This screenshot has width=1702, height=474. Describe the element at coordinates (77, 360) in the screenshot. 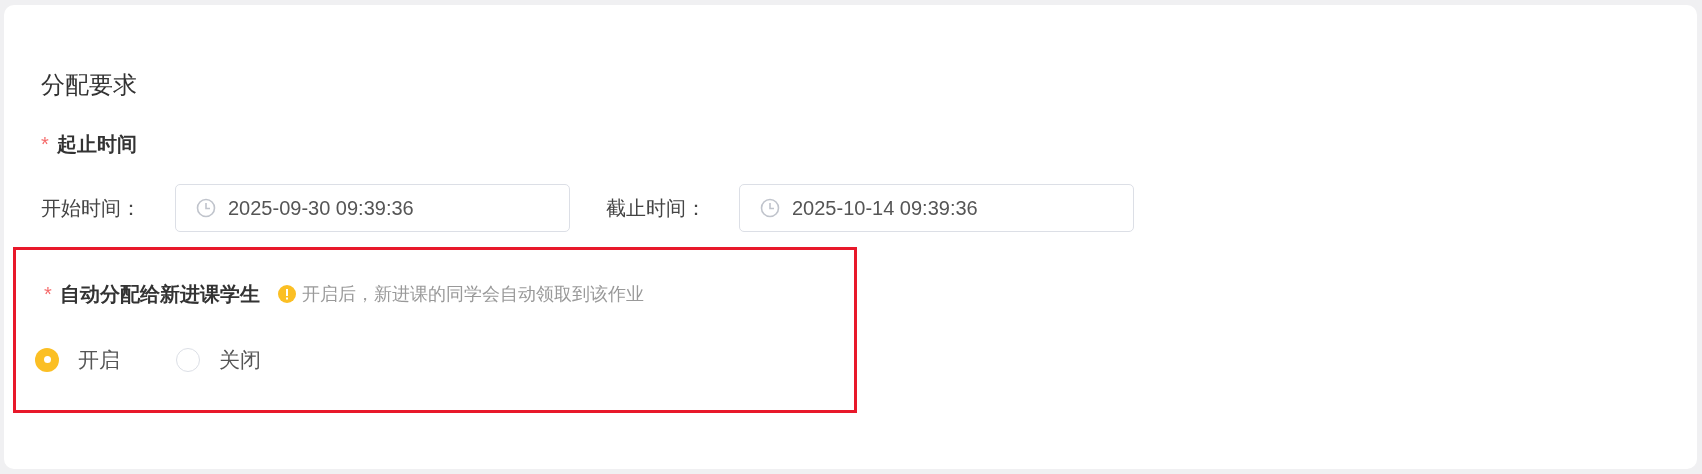

I see `radio-option: 开启` at that location.